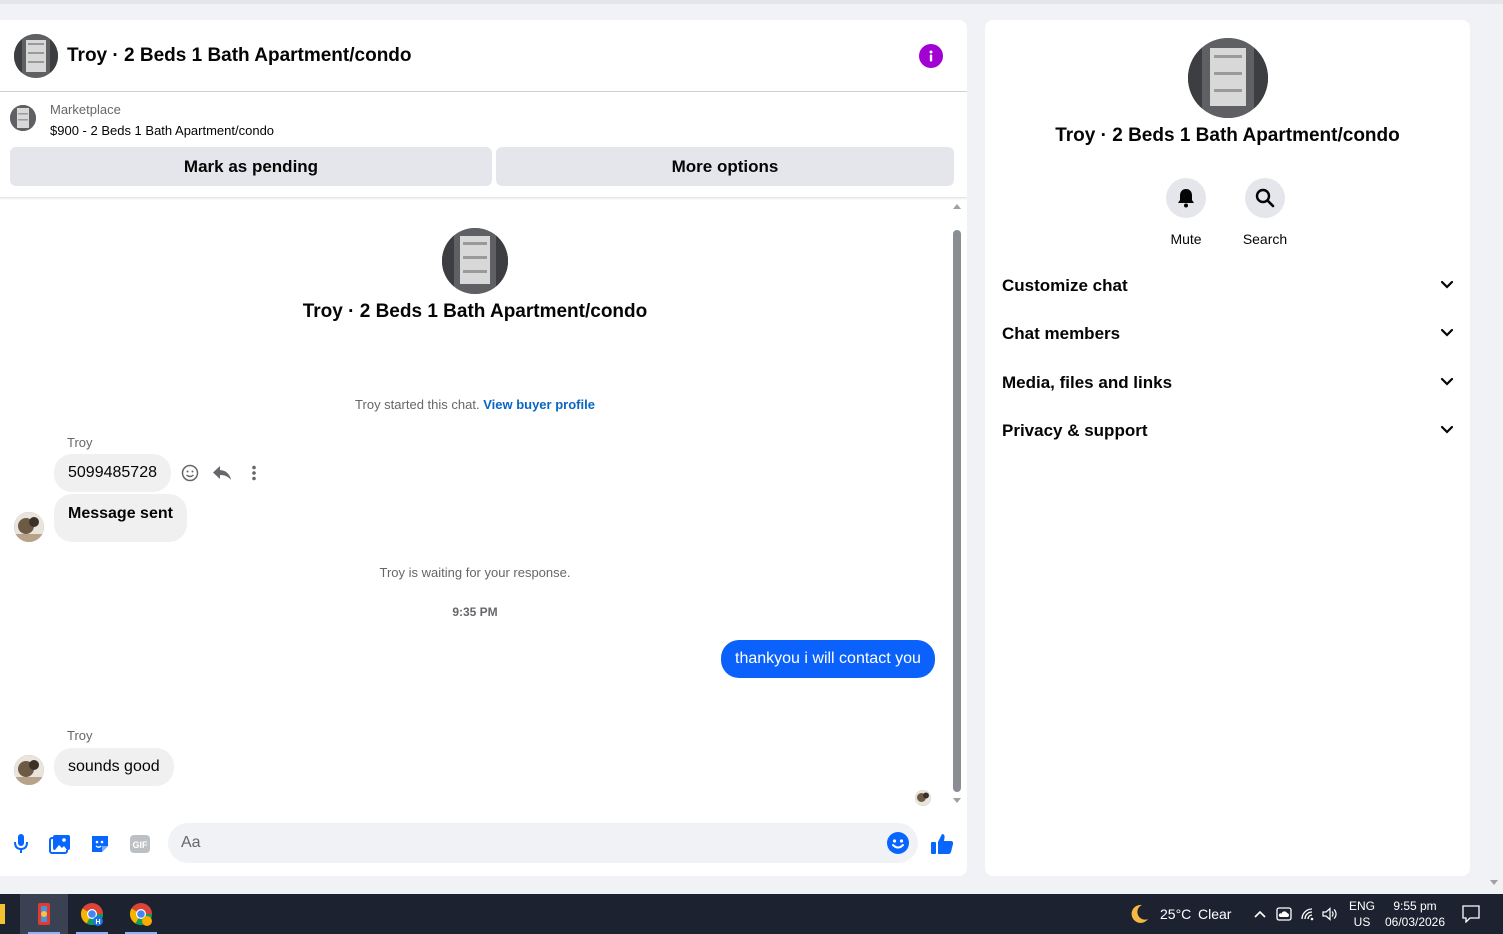 The width and height of the screenshot is (1503, 934). I want to click on section-customize-chat: Customize chat, so click(1228, 286).